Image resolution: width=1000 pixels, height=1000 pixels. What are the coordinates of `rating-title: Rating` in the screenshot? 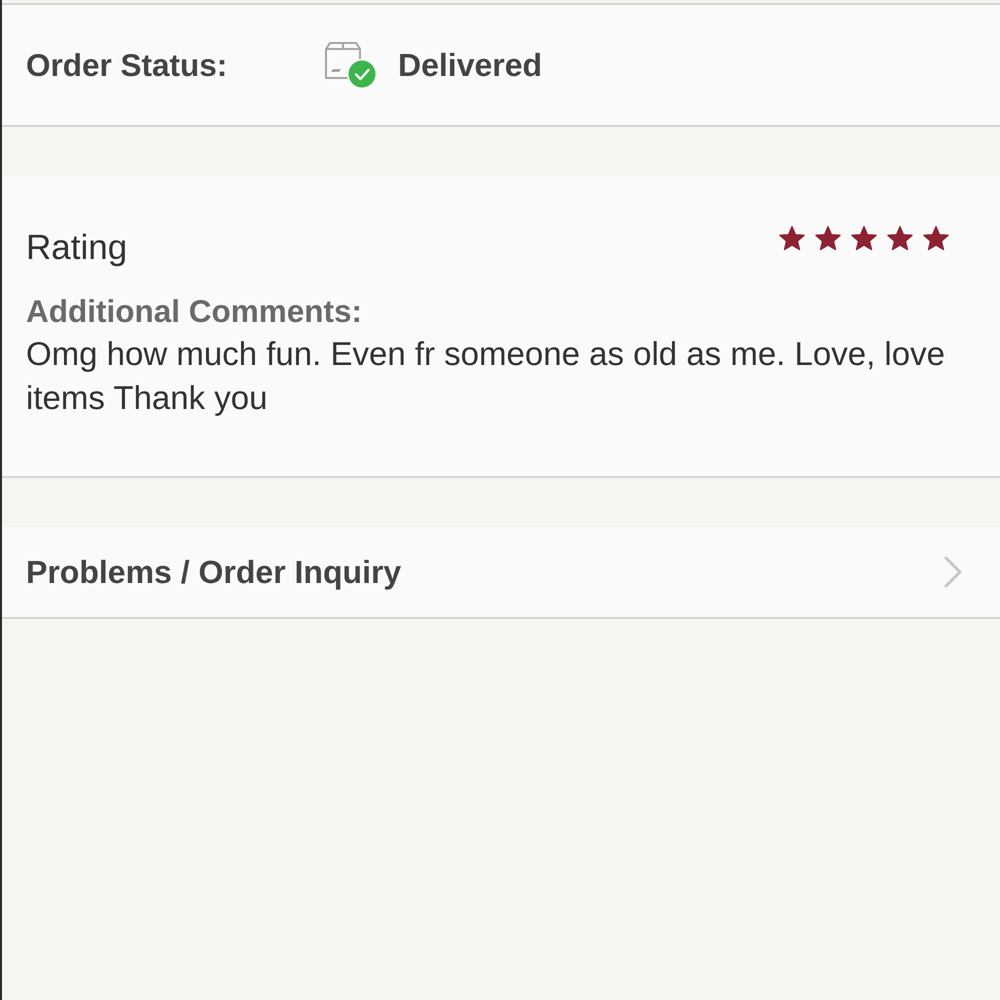 It's located at (77, 248).